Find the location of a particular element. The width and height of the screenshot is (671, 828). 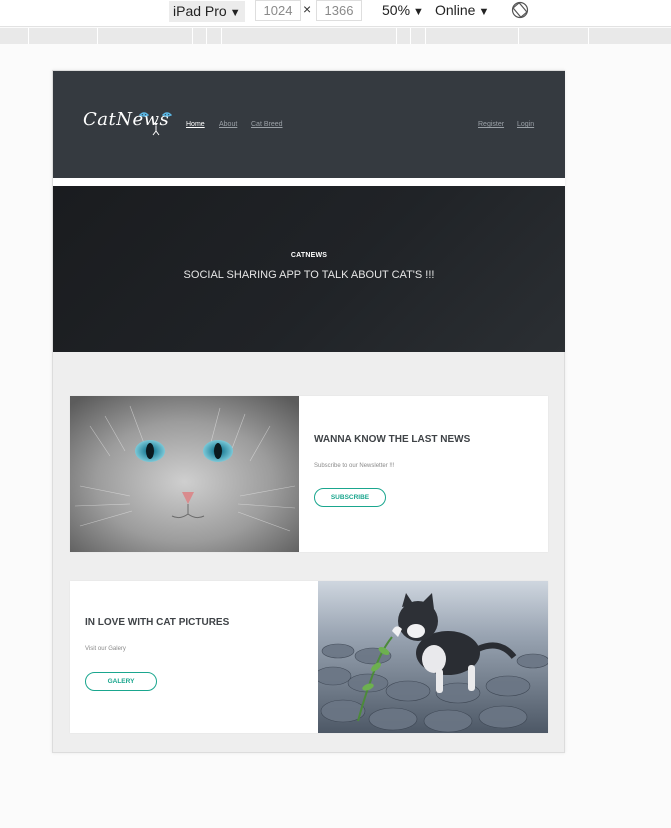

galery-button: GALERY is located at coordinates (121, 681).